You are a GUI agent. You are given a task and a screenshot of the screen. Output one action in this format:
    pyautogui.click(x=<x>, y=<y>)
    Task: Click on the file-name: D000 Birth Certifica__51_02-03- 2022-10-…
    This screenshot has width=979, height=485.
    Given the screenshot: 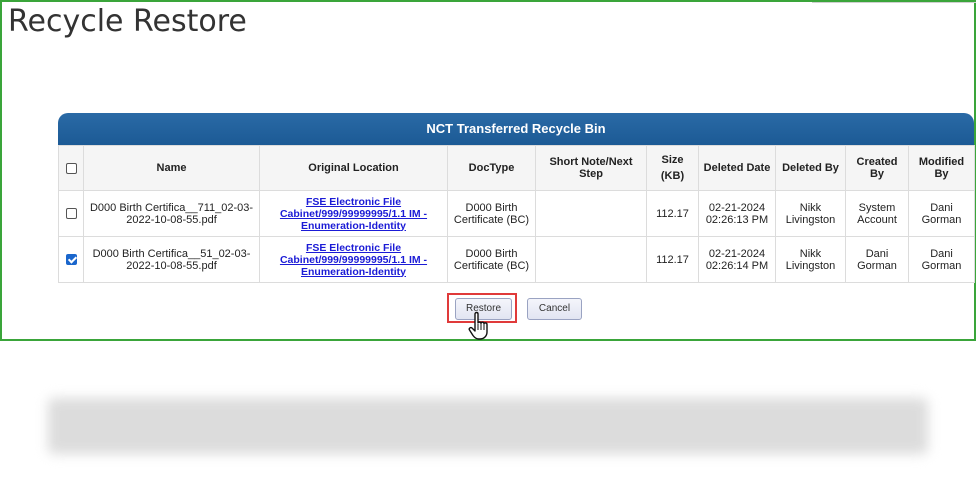 What is the action you would take?
    pyautogui.click(x=171, y=259)
    